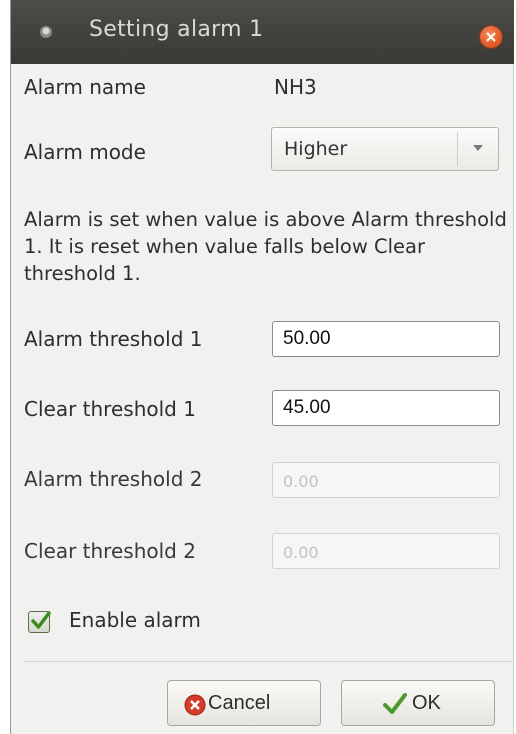 This screenshot has height=734, width=516. Describe the element at coordinates (386, 408) in the screenshot. I see `clear-threshold-1-input` at that location.